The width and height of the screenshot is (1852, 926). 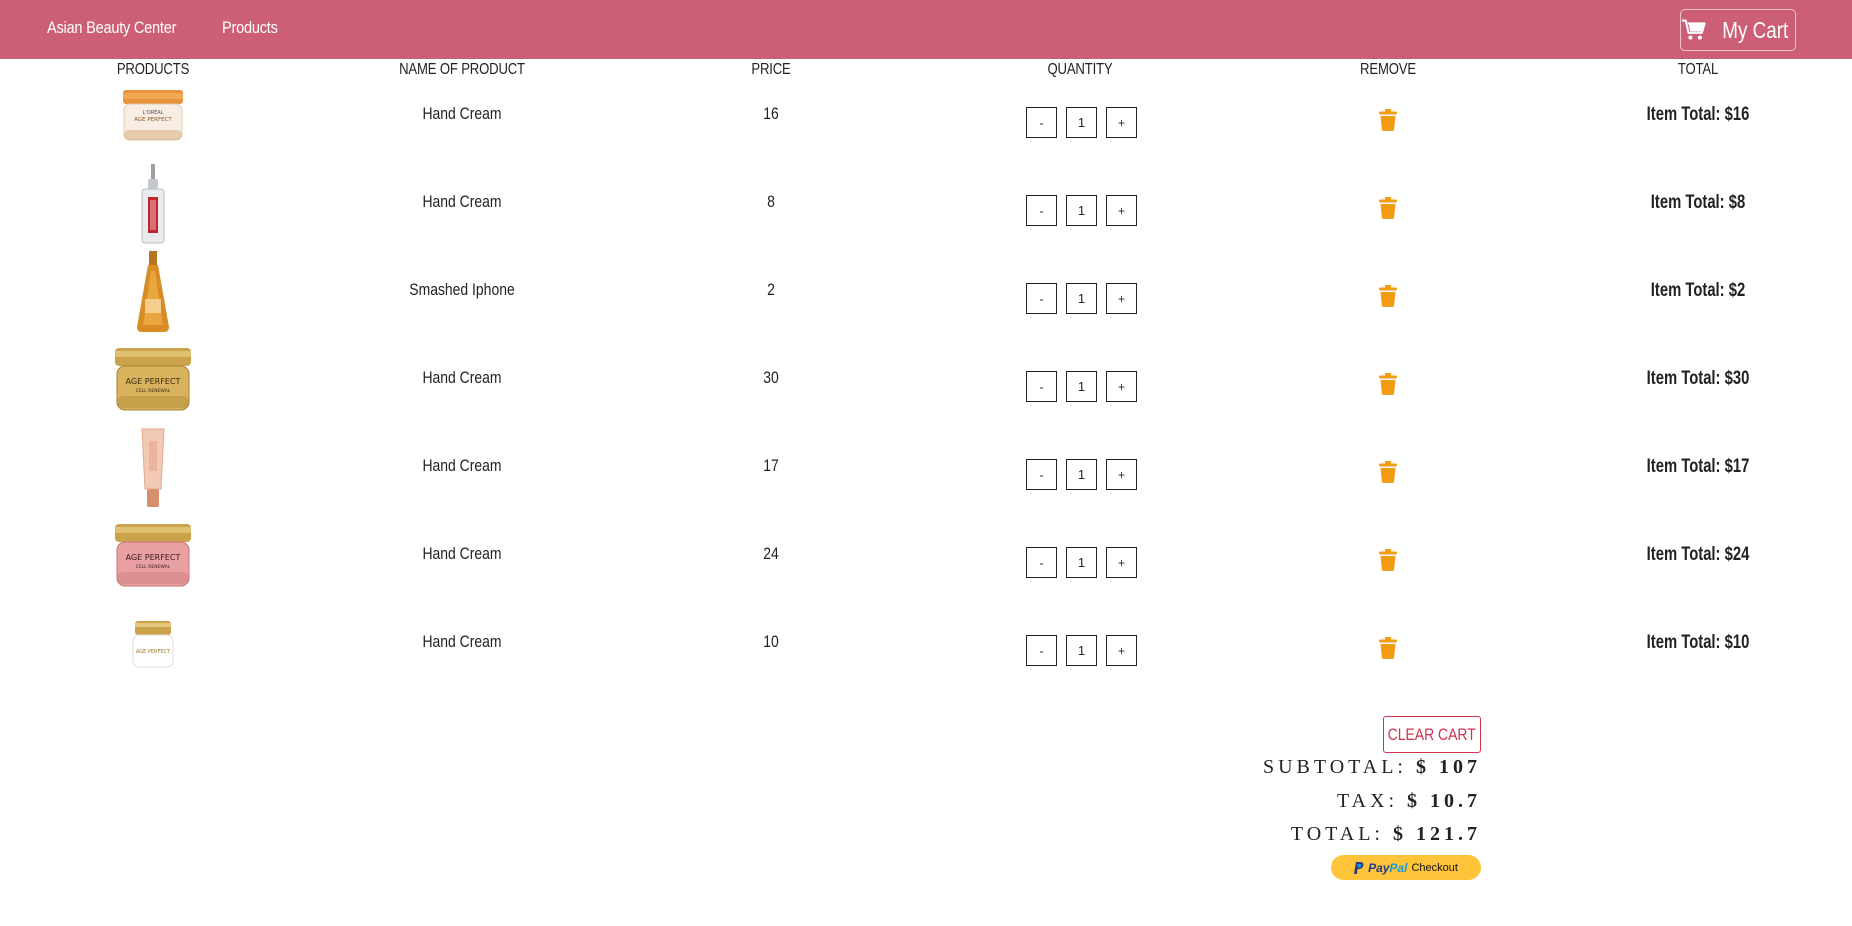 What do you see at coordinates (1379, 867) in the screenshot?
I see `paypal-logo-pay: Pay` at bounding box center [1379, 867].